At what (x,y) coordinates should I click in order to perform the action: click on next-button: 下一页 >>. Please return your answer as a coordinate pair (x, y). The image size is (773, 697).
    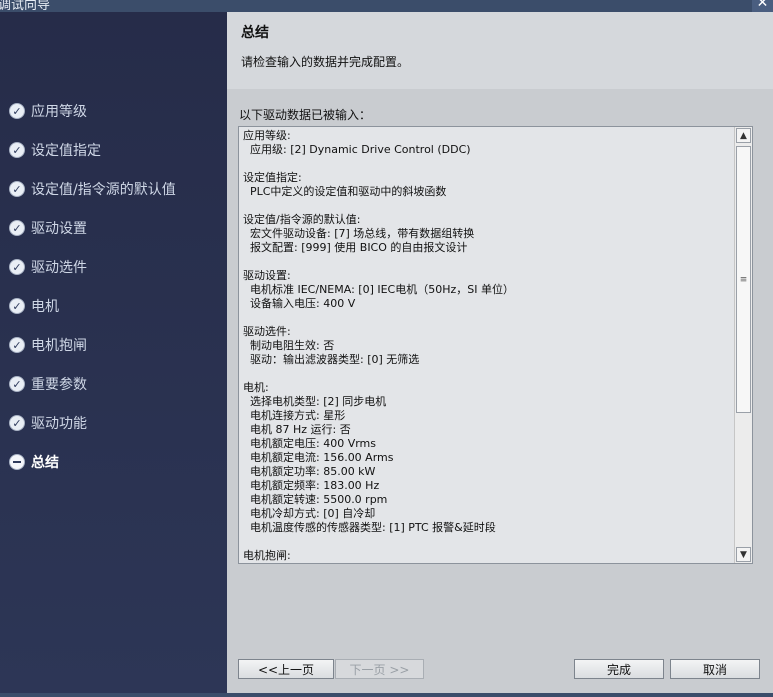
    Looking at the image, I should click on (379, 669).